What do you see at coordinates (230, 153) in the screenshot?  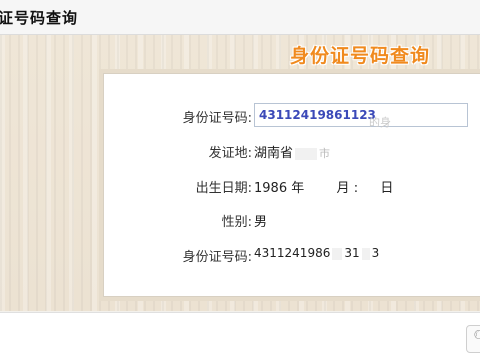 I see `origin-label: 发证地:` at bounding box center [230, 153].